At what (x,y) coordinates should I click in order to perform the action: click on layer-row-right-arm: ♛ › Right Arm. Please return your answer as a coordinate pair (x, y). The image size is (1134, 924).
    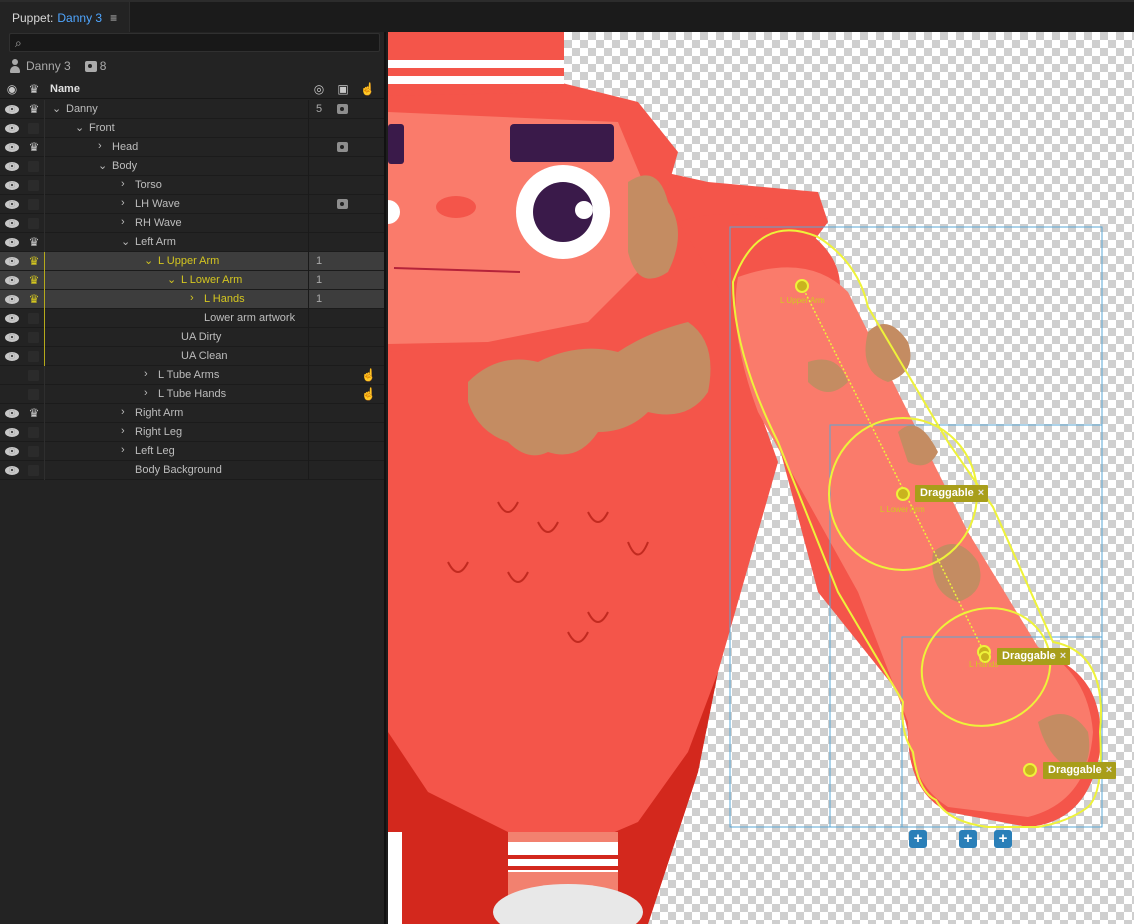
    Looking at the image, I should click on (192, 413).